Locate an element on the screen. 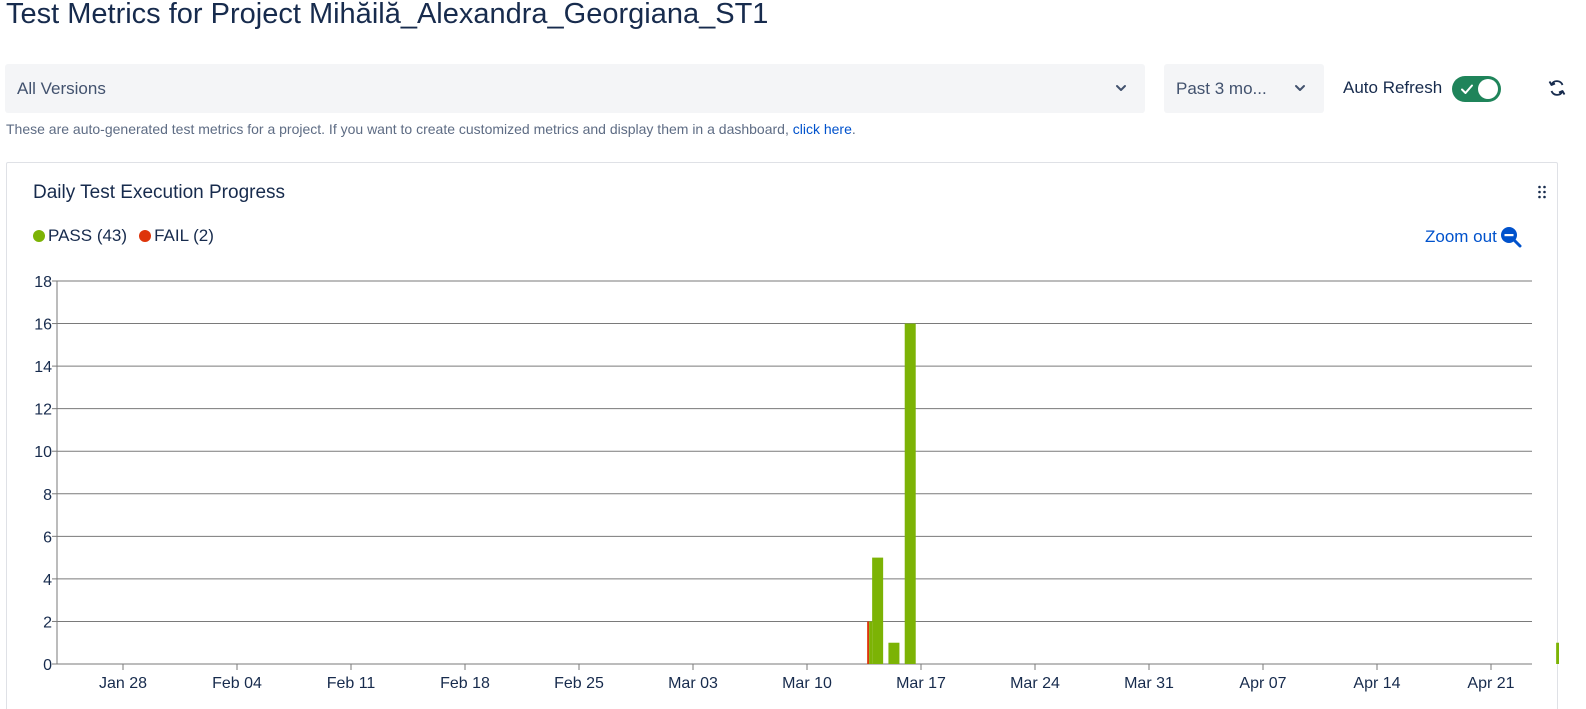 Image resolution: width=1586 pixels, height=709 pixels. legend-fail: FAIL (2) is located at coordinates (176, 236).